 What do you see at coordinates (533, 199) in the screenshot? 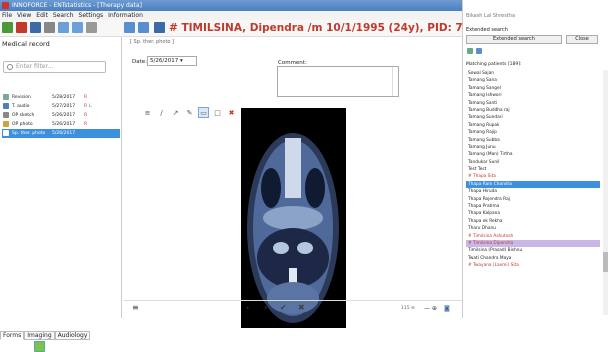
I see `patient-list-item: Thapa Rojendra Raj` at bounding box center [533, 199].